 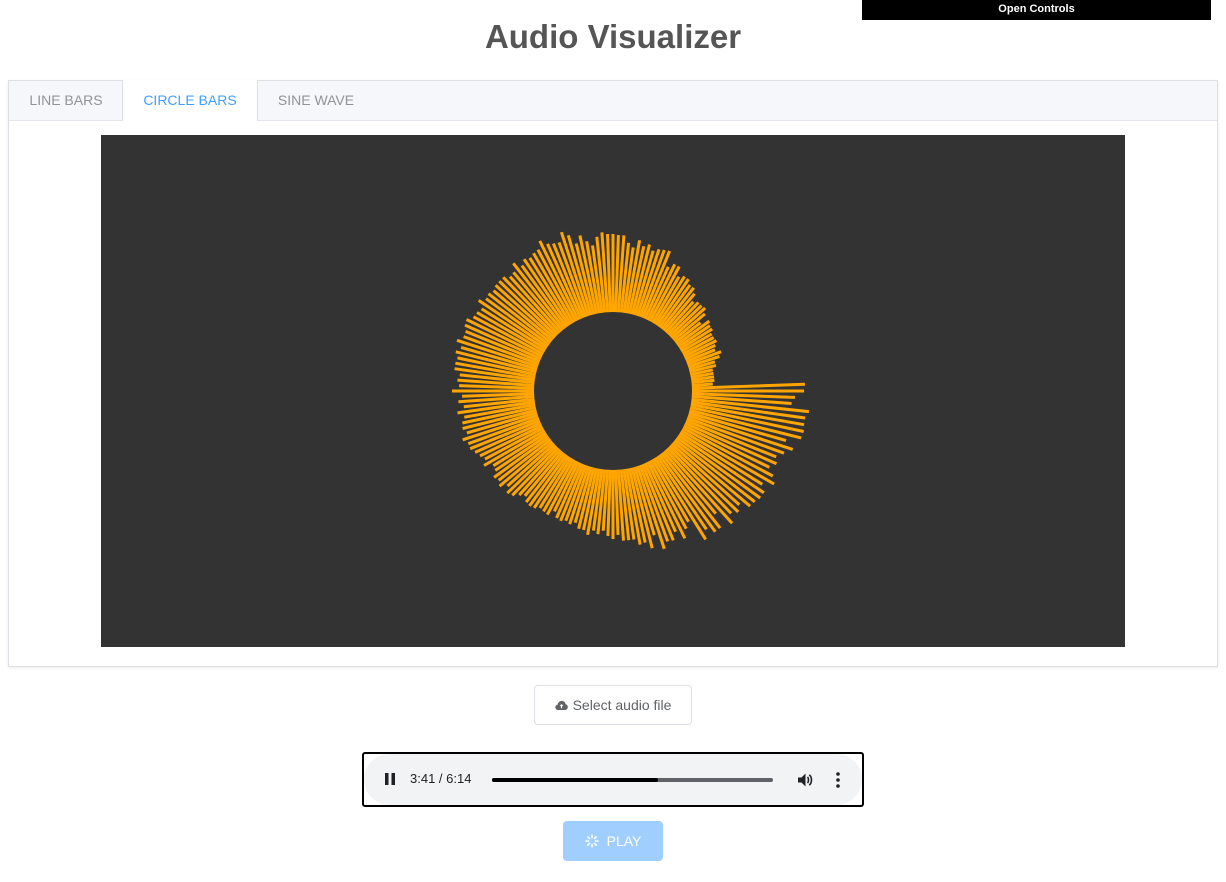 I want to click on circle-center, so click(x=613, y=391).